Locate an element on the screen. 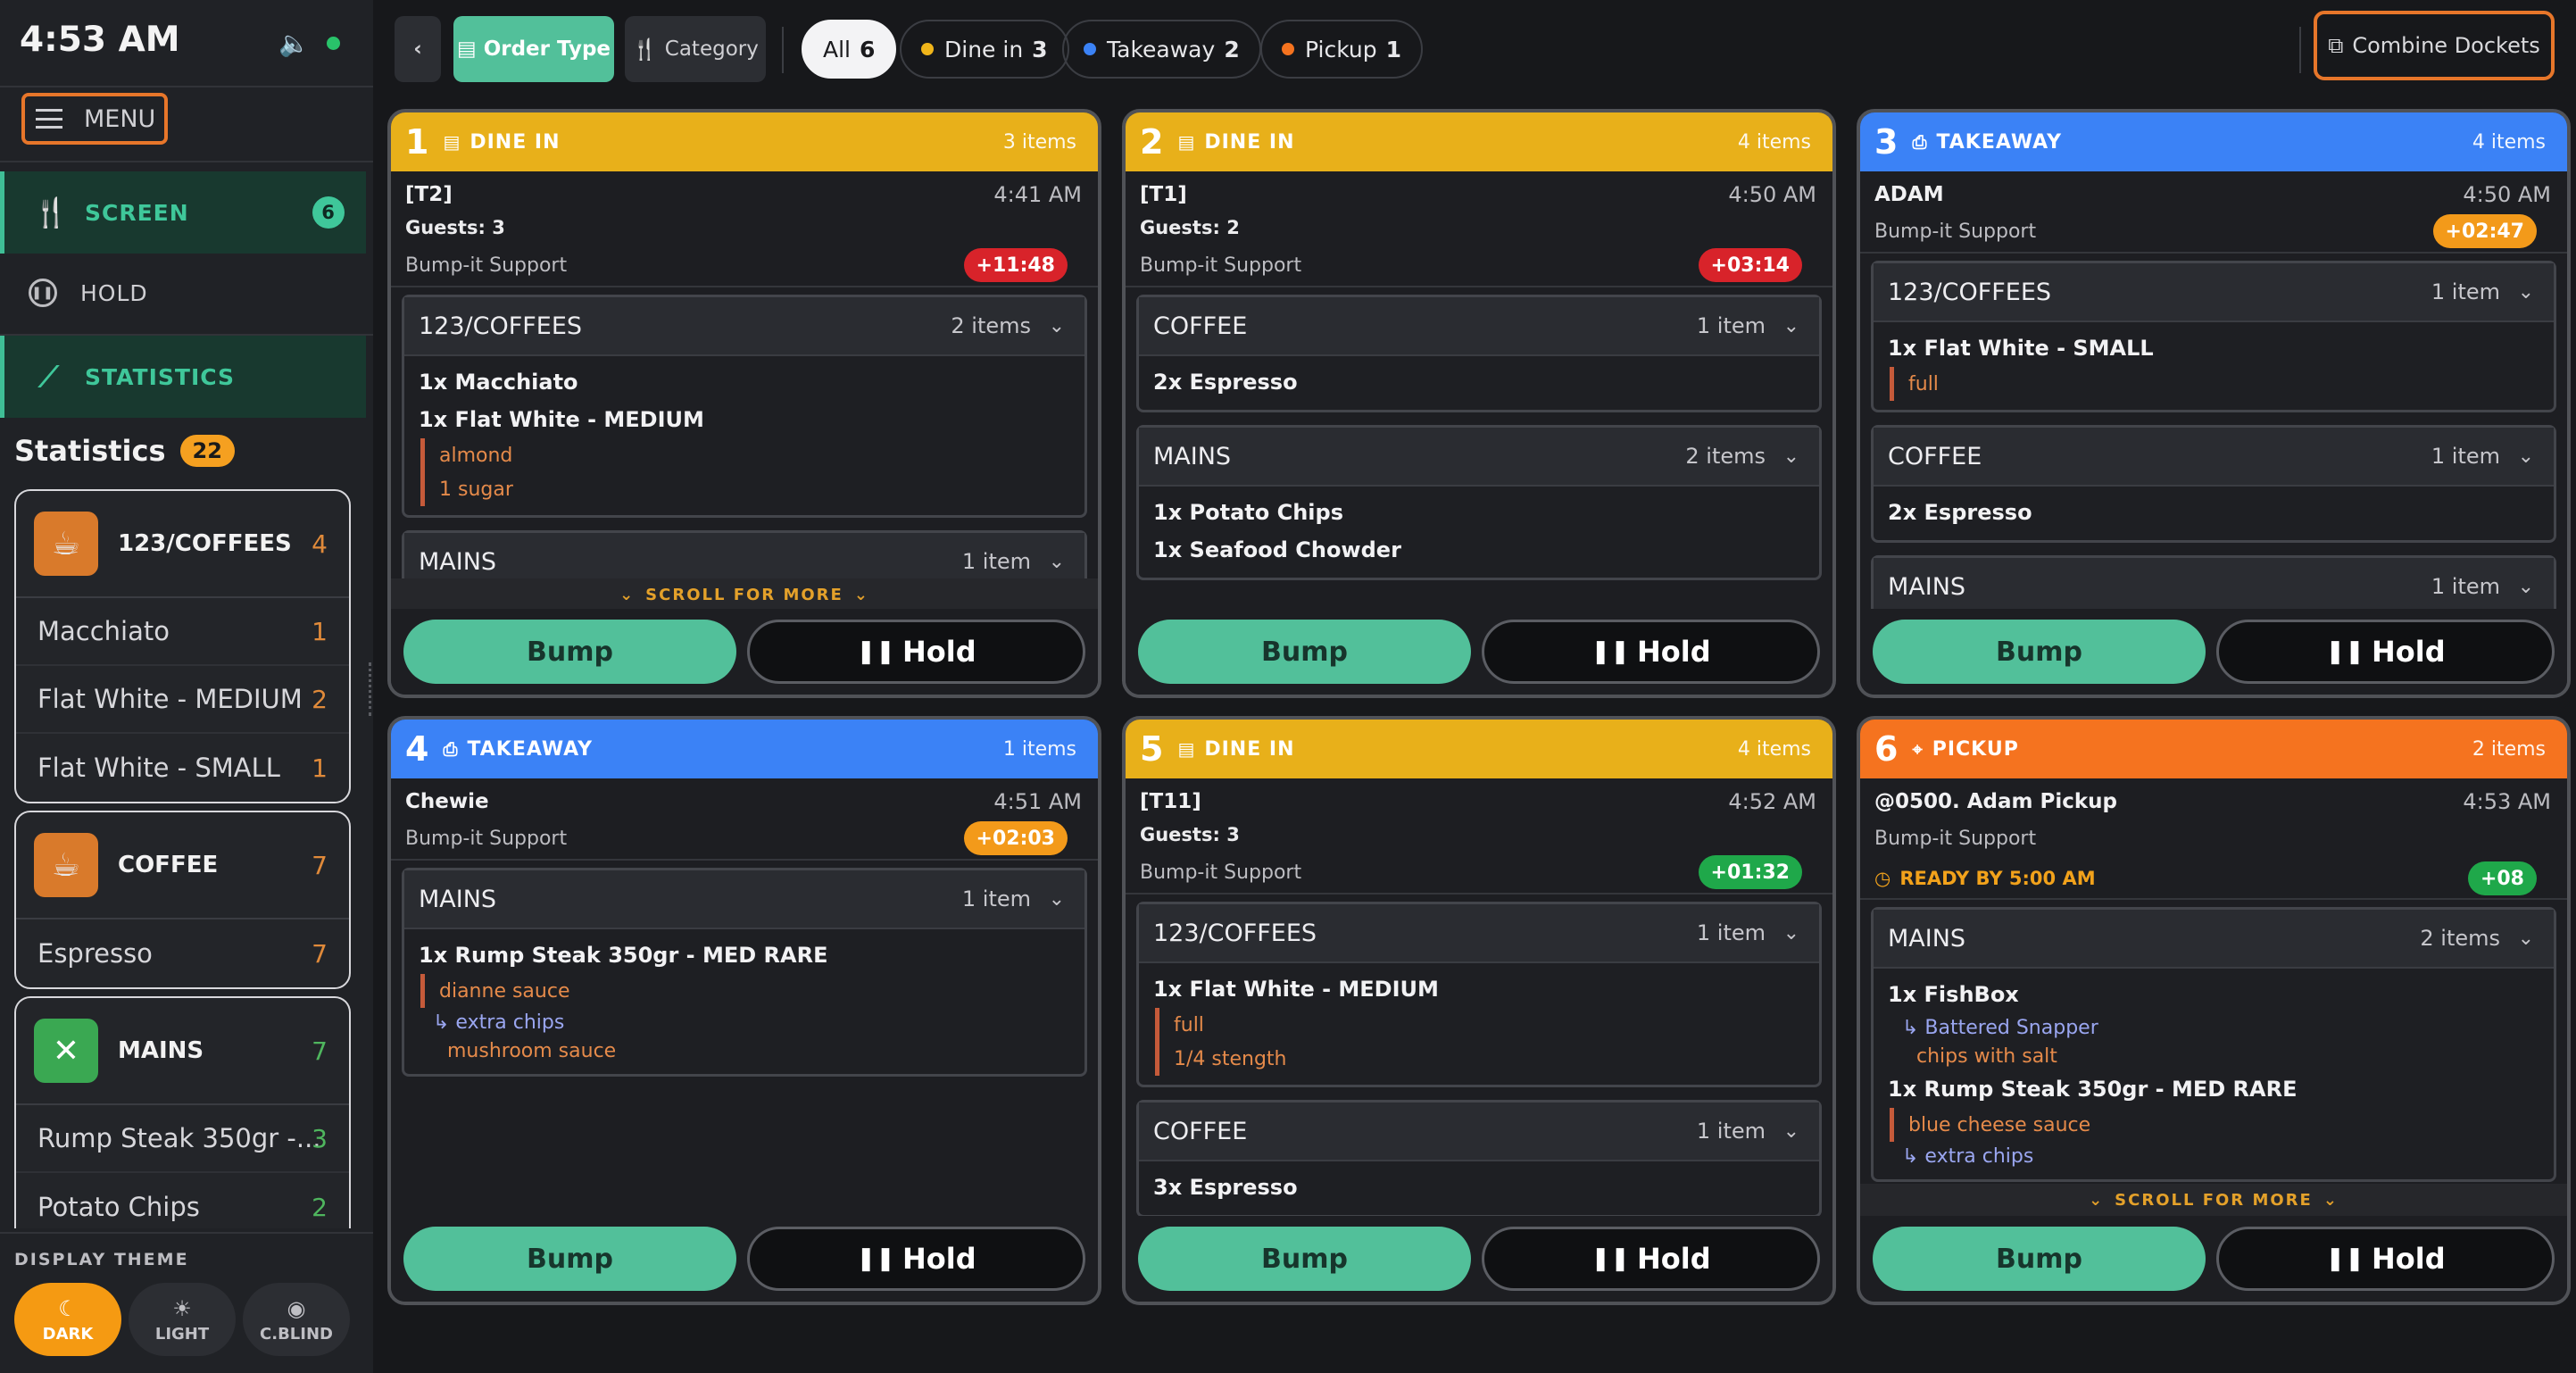 This screenshot has width=2576, height=1373. category-label: Category is located at coordinates (711, 49).